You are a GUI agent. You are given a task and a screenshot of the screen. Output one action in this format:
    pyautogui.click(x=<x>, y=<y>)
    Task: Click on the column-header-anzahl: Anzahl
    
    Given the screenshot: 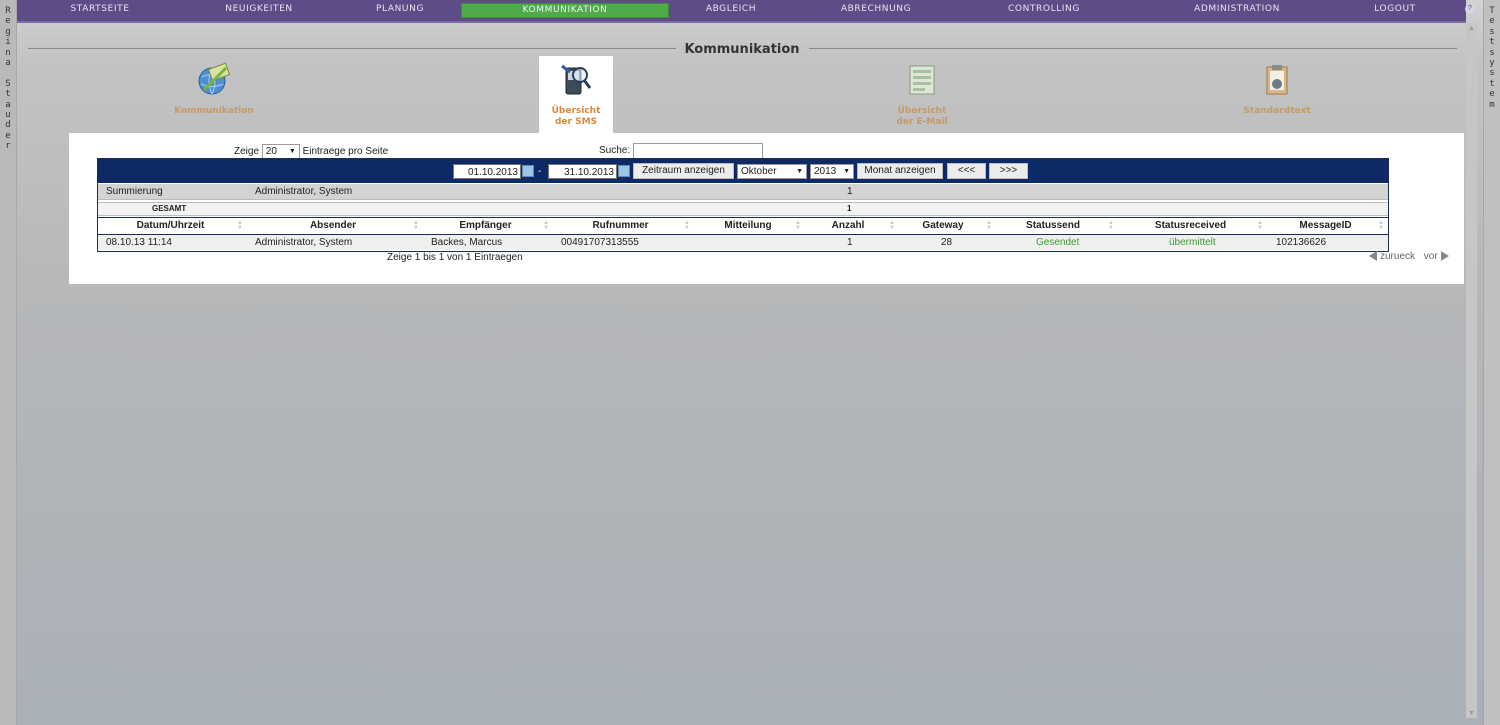 What is the action you would take?
    pyautogui.click(x=848, y=226)
    